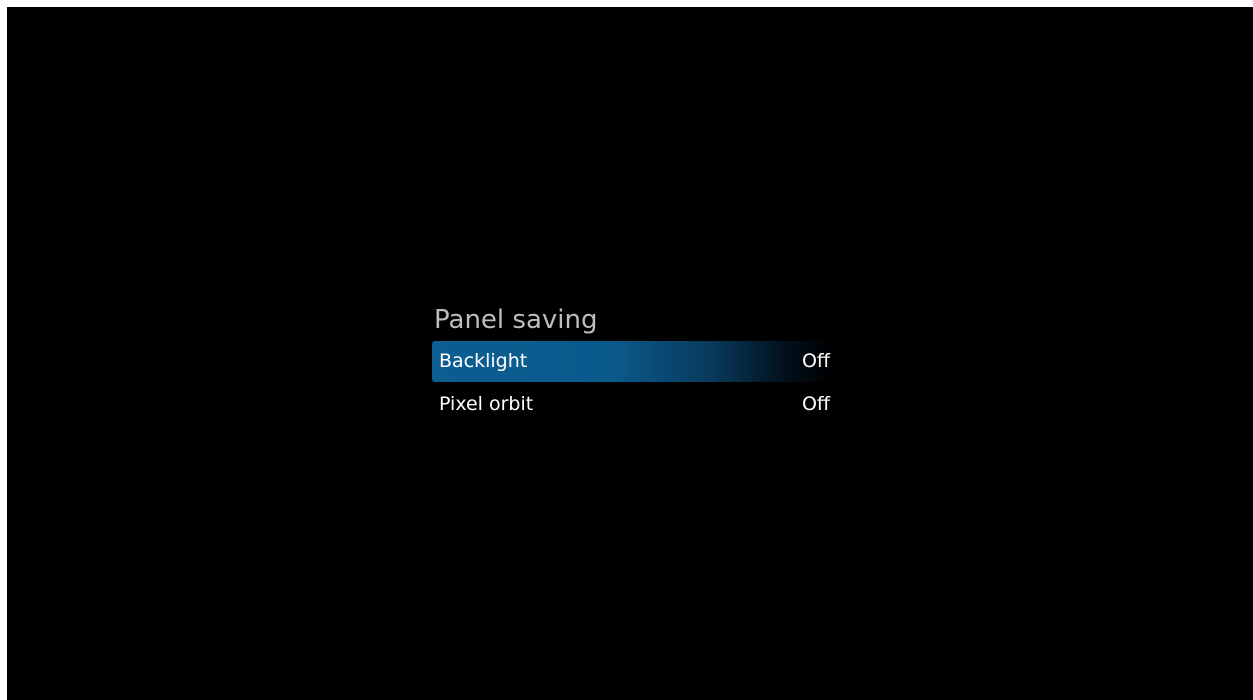 The width and height of the screenshot is (1253, 700). I want to click on menu-item-label: Pixel orbit, so click(486, 404).